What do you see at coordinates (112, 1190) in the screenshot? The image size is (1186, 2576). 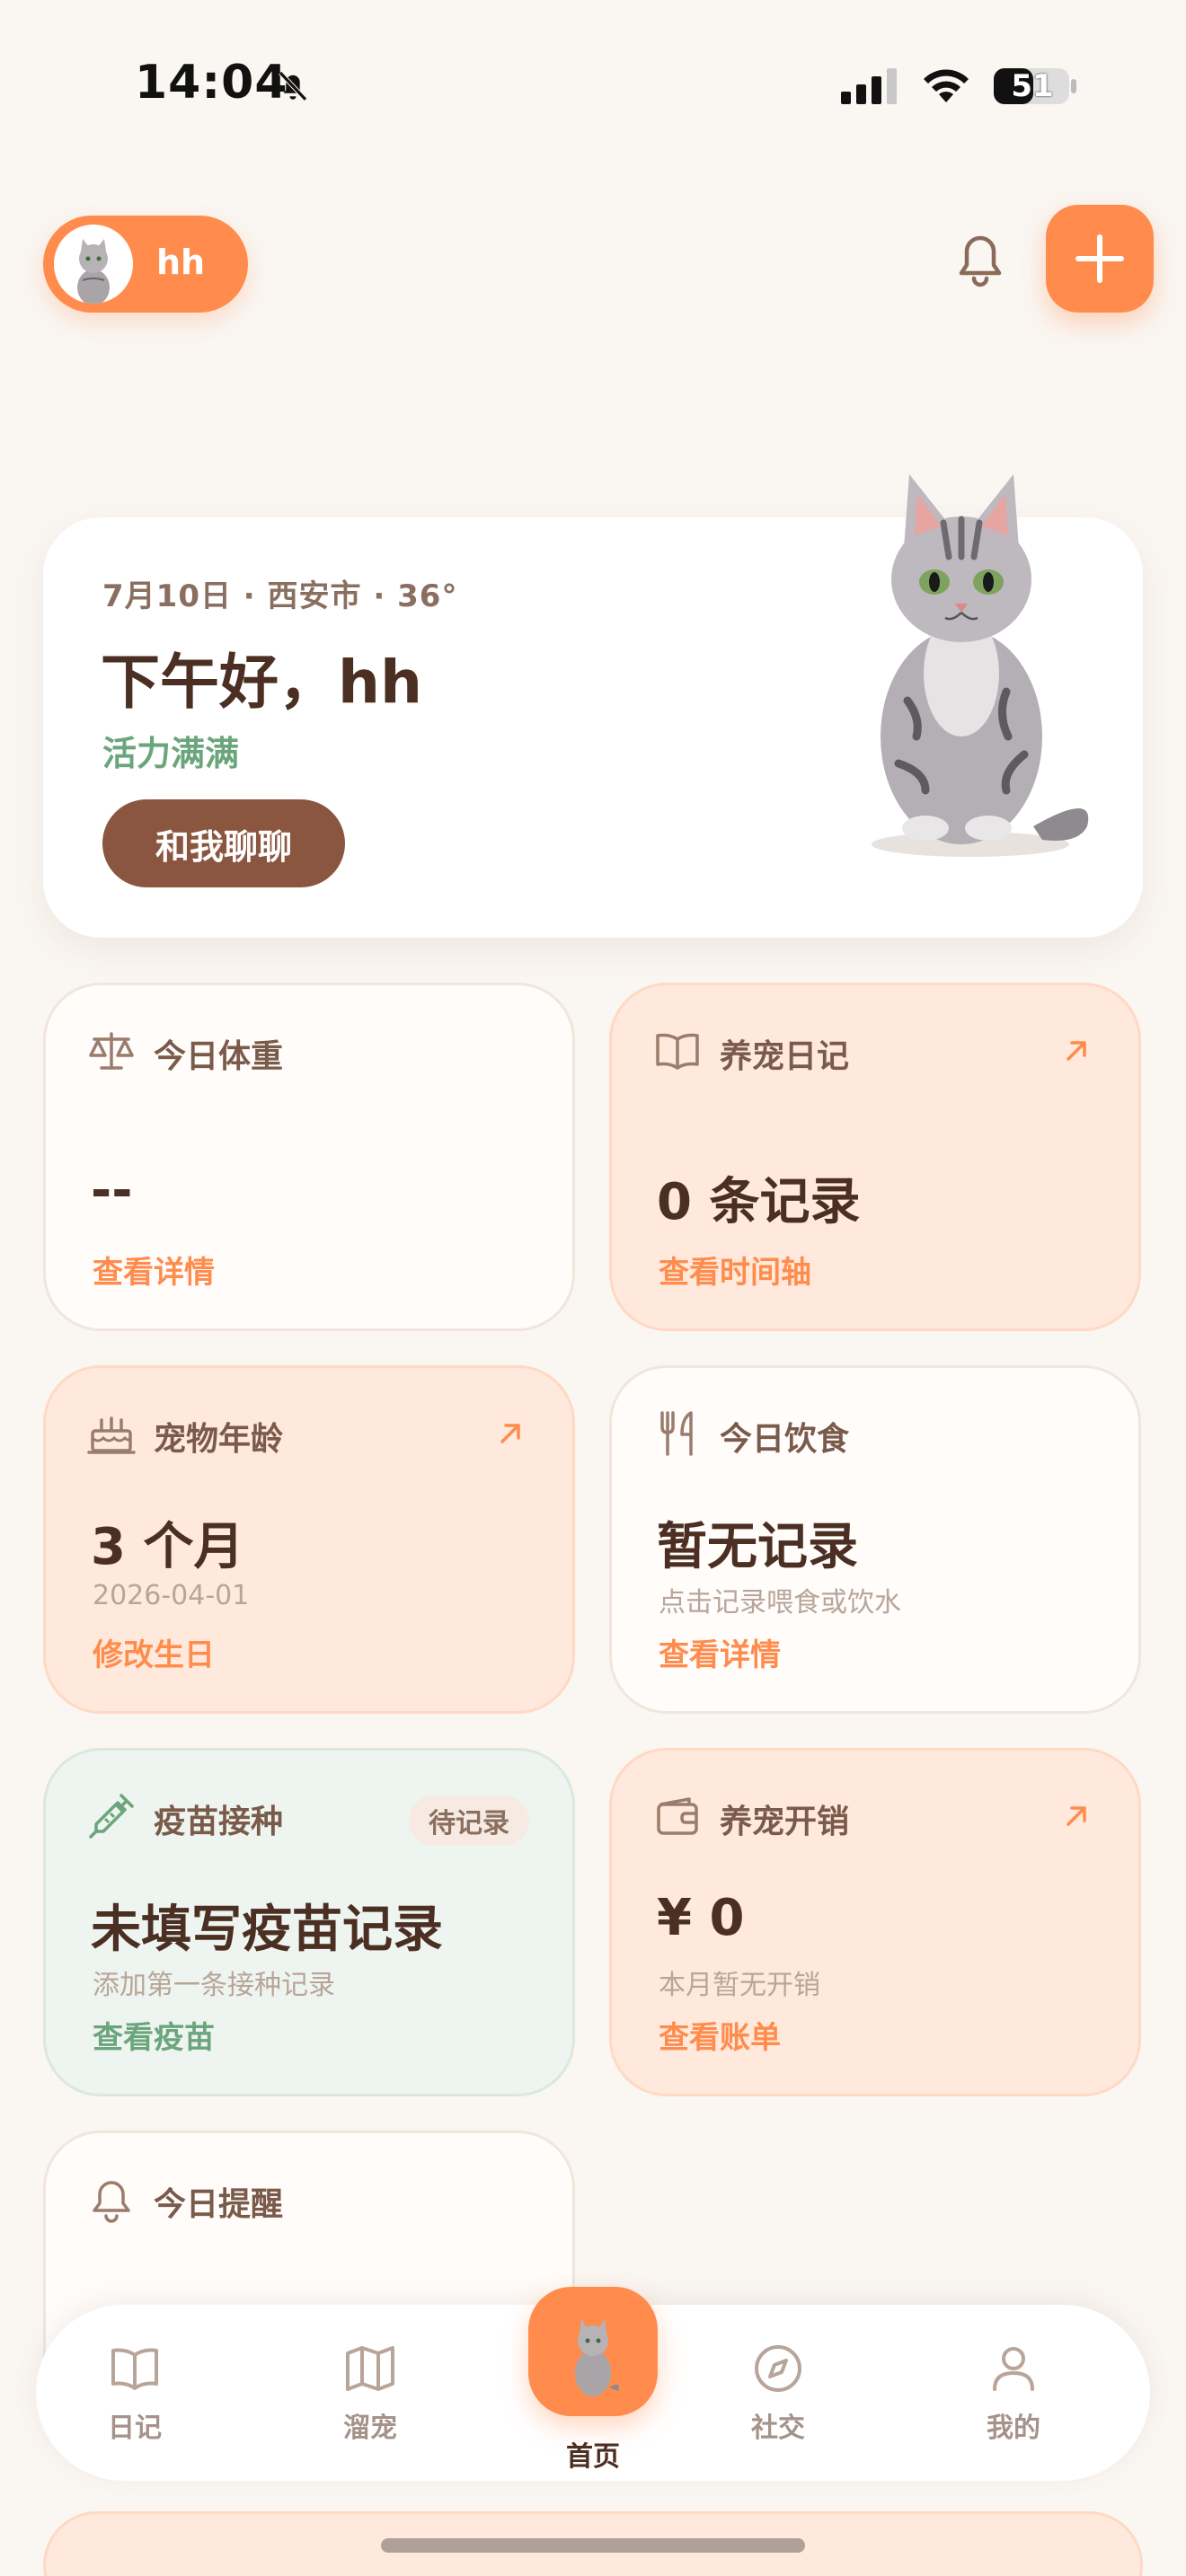 I see `weight-value: --` at bounding box center [112, 1190].